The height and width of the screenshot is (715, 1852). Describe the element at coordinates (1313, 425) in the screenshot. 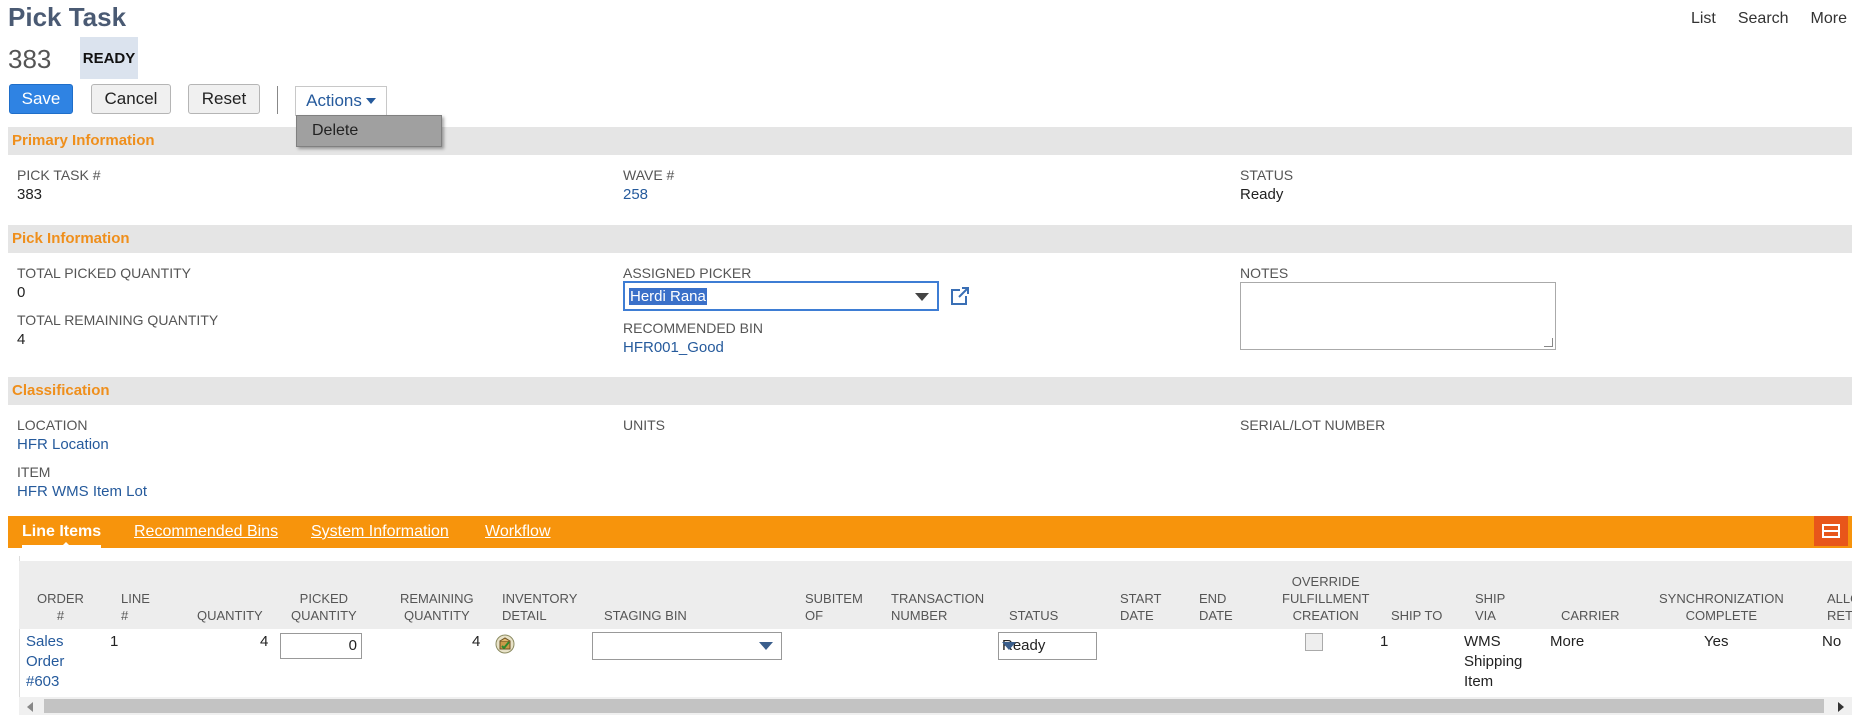

I see `serial-lot-label: SERIAL/LOT NUMBER` at that location.